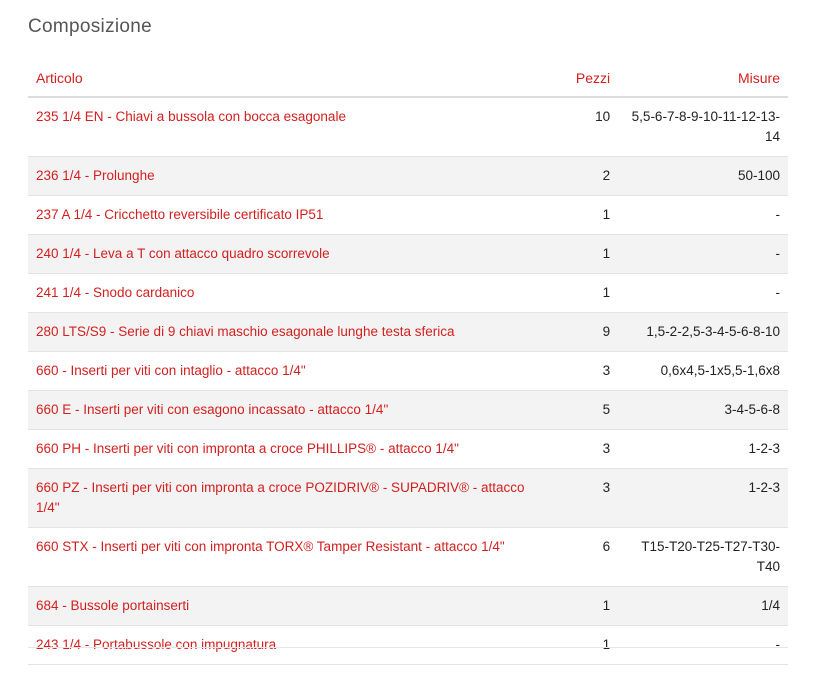 The height and width of the screenshot is (675, 821). I want to click on pezzi-cell: 10, so click(585, 127).